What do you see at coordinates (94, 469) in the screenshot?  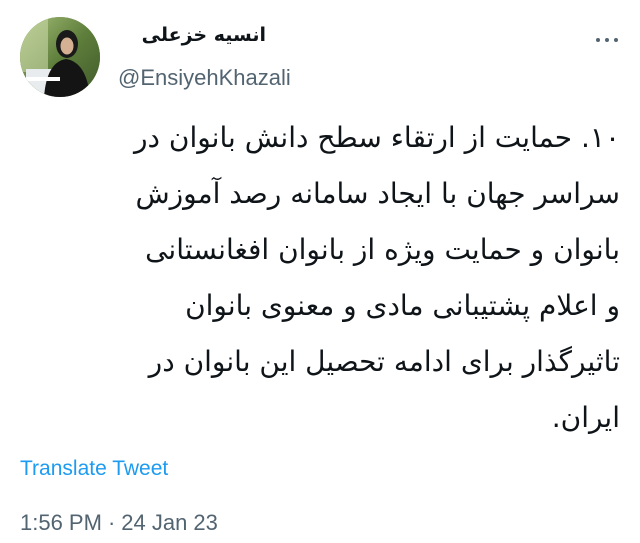 I see `translate-tweet-link: Translate Tweet` at bounding box center [94, 469].